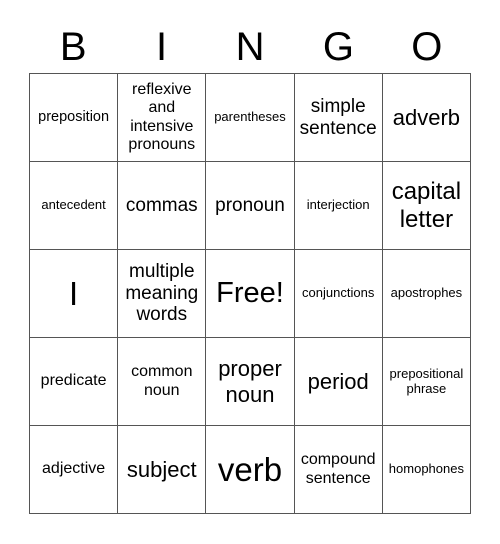 The image size is (500, 544). What do you see at coordinates (73, 47) in the screenshot?
I see `header-letter-b: B` at bounding box center [73, 47].